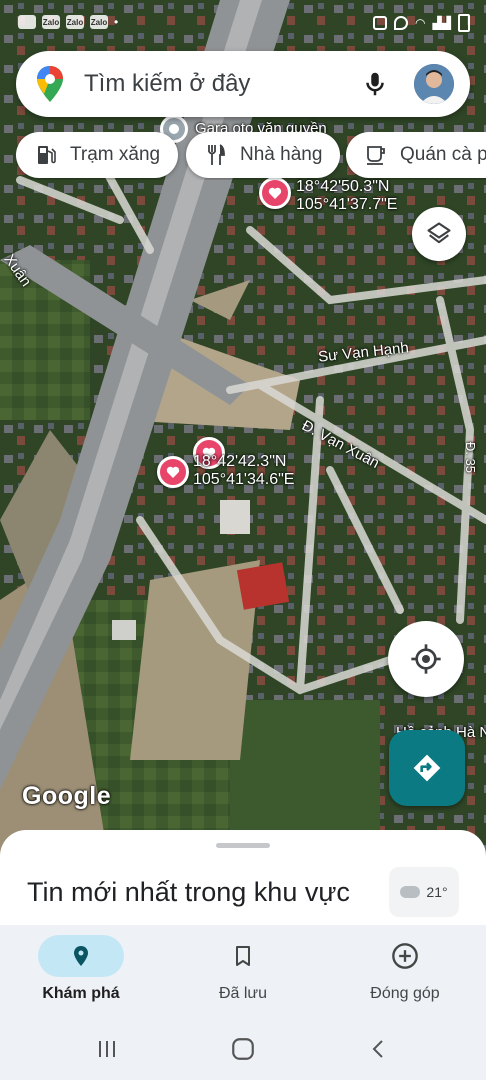  I want to click on chip-label: Quán cà phê, so click(443, 154).